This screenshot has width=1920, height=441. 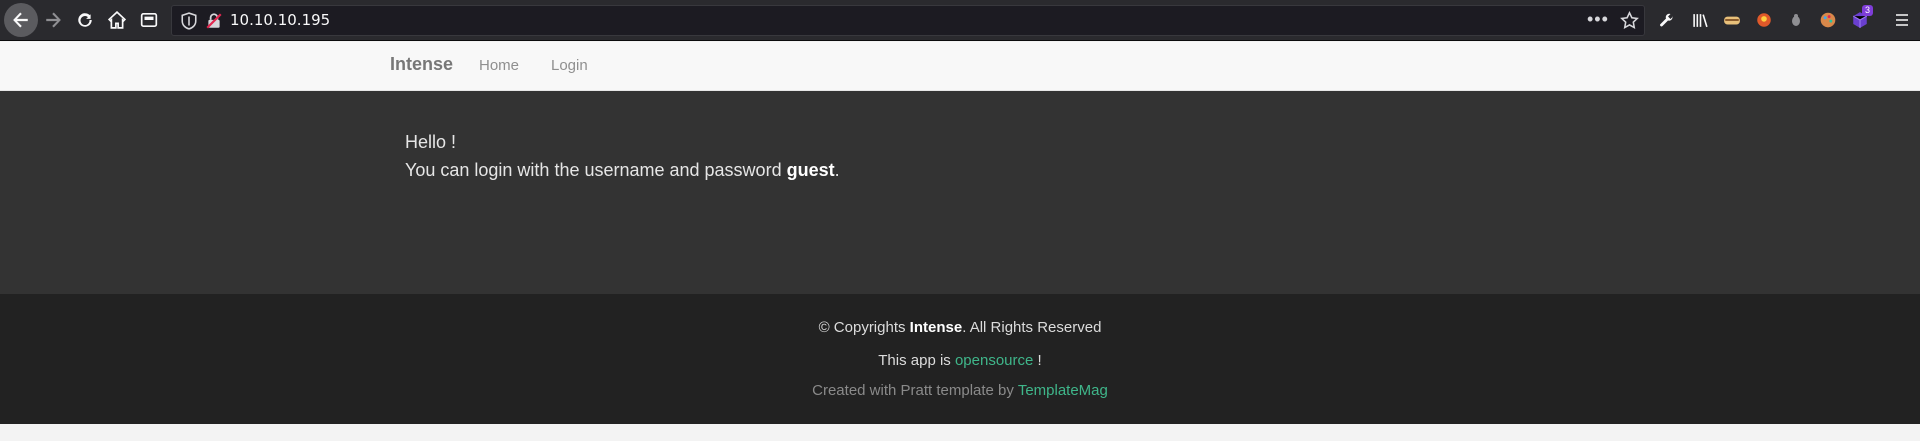 I want to click on hamburger-menu-icon, so click(x=1902, y=20).